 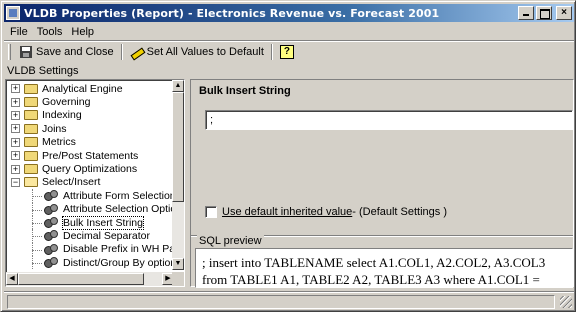 What do you see at coordinates (15, 182) in the screenshot?
I see `collapse-icon: −` at bounding box center [15, 182].